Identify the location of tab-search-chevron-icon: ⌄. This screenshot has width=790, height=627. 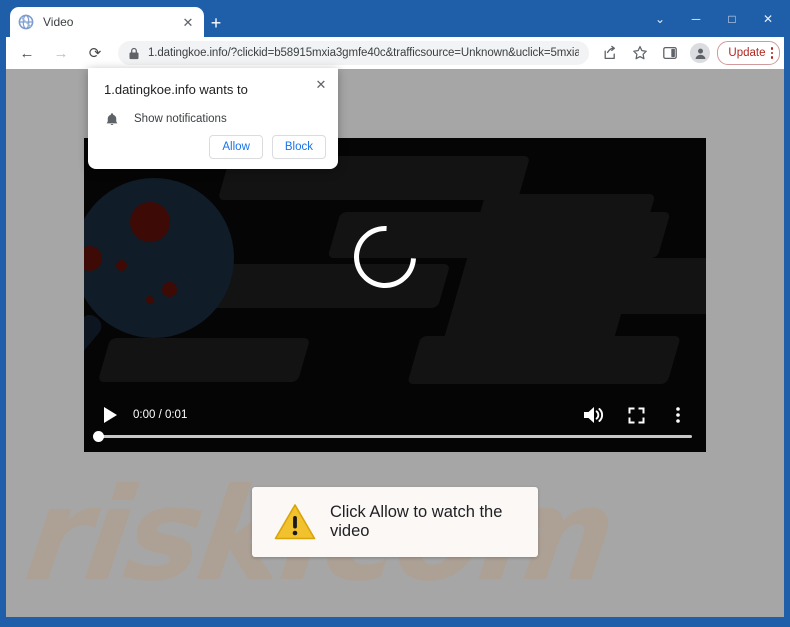
(660, 19).